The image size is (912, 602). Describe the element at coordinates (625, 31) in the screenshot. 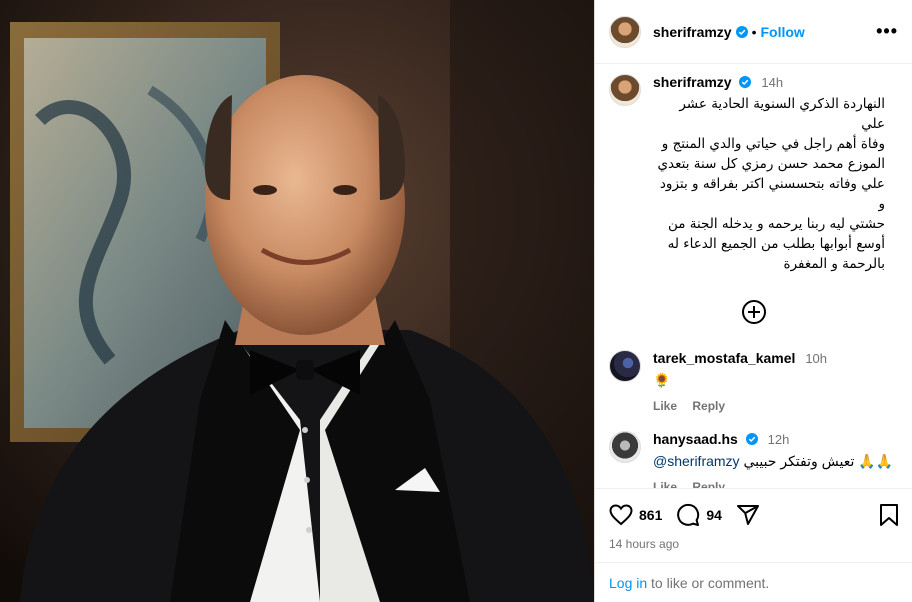

I see `author-avatar` at that location.